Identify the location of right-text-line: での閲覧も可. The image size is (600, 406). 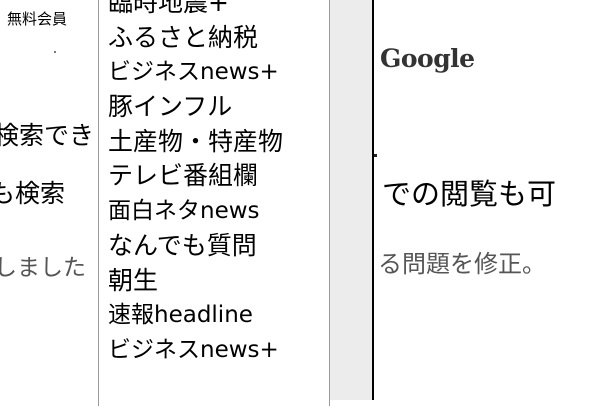
(469, 194).